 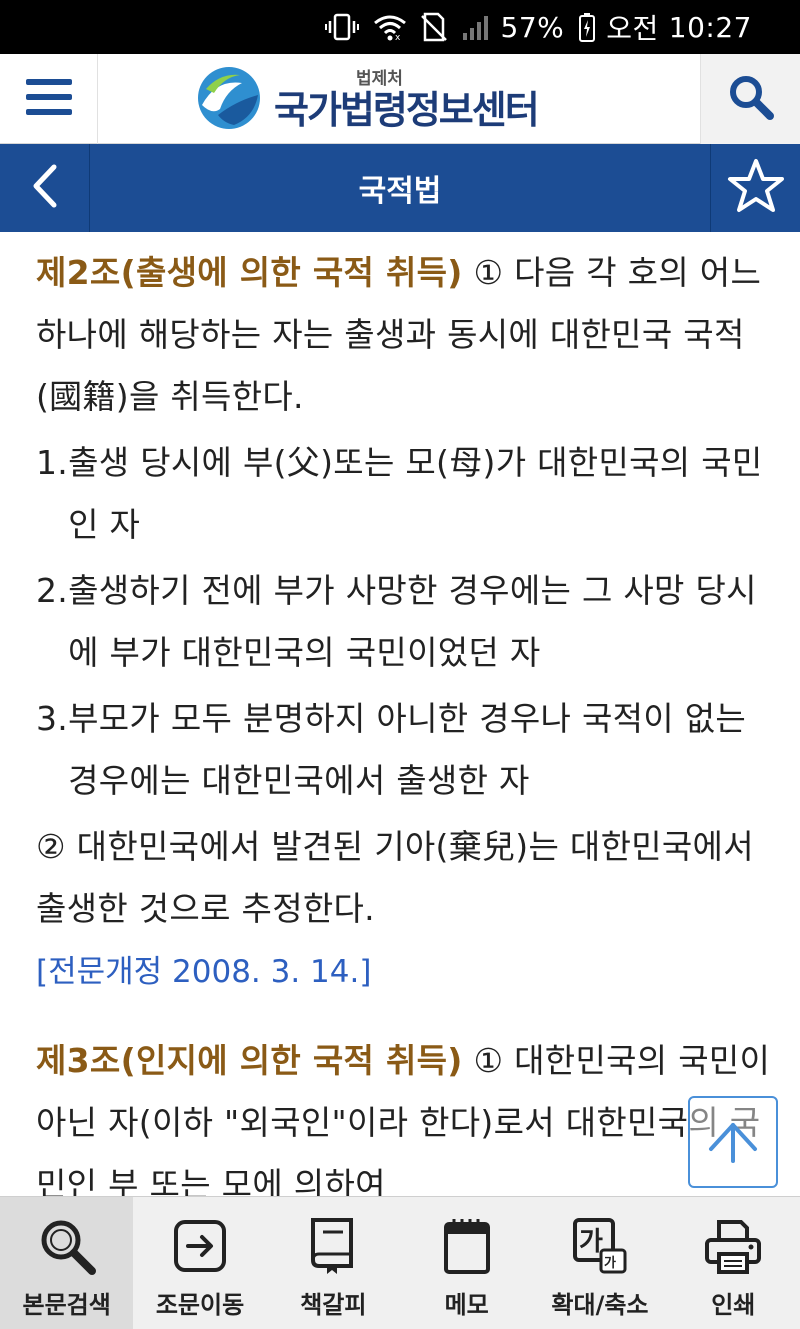 I want to click on status-bar: x 57% 오전 10:27, so click(x=400, y=27).